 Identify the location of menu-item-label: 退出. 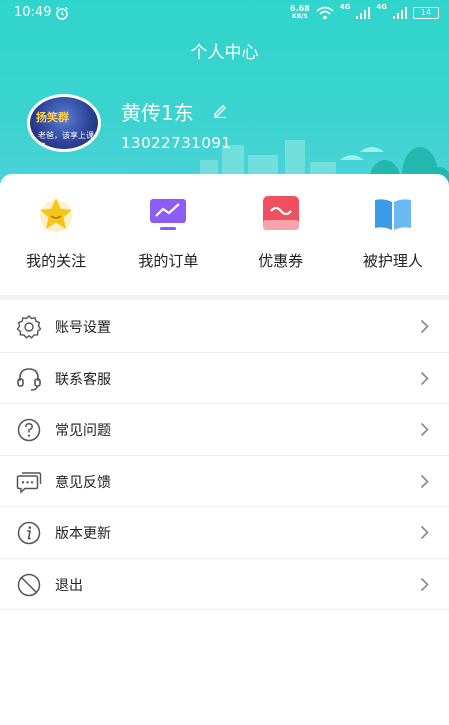
(69, 585).